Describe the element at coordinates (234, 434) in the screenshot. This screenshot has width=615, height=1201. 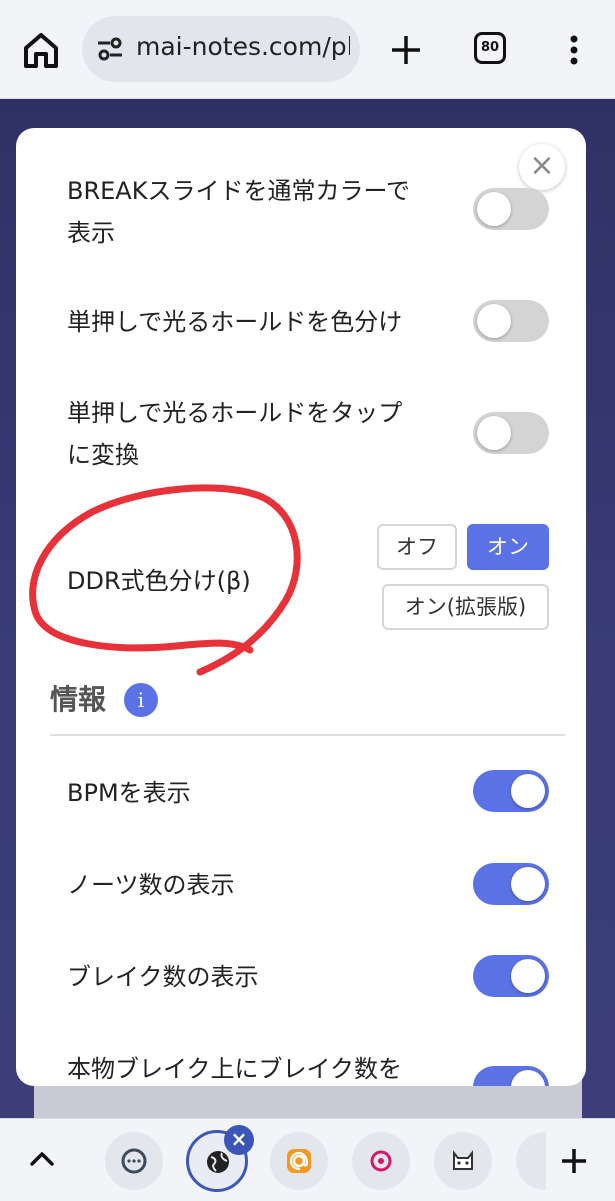
I see `setting-hold-tap-label: 単押しで光るホールドをタップ に変換` at that location.